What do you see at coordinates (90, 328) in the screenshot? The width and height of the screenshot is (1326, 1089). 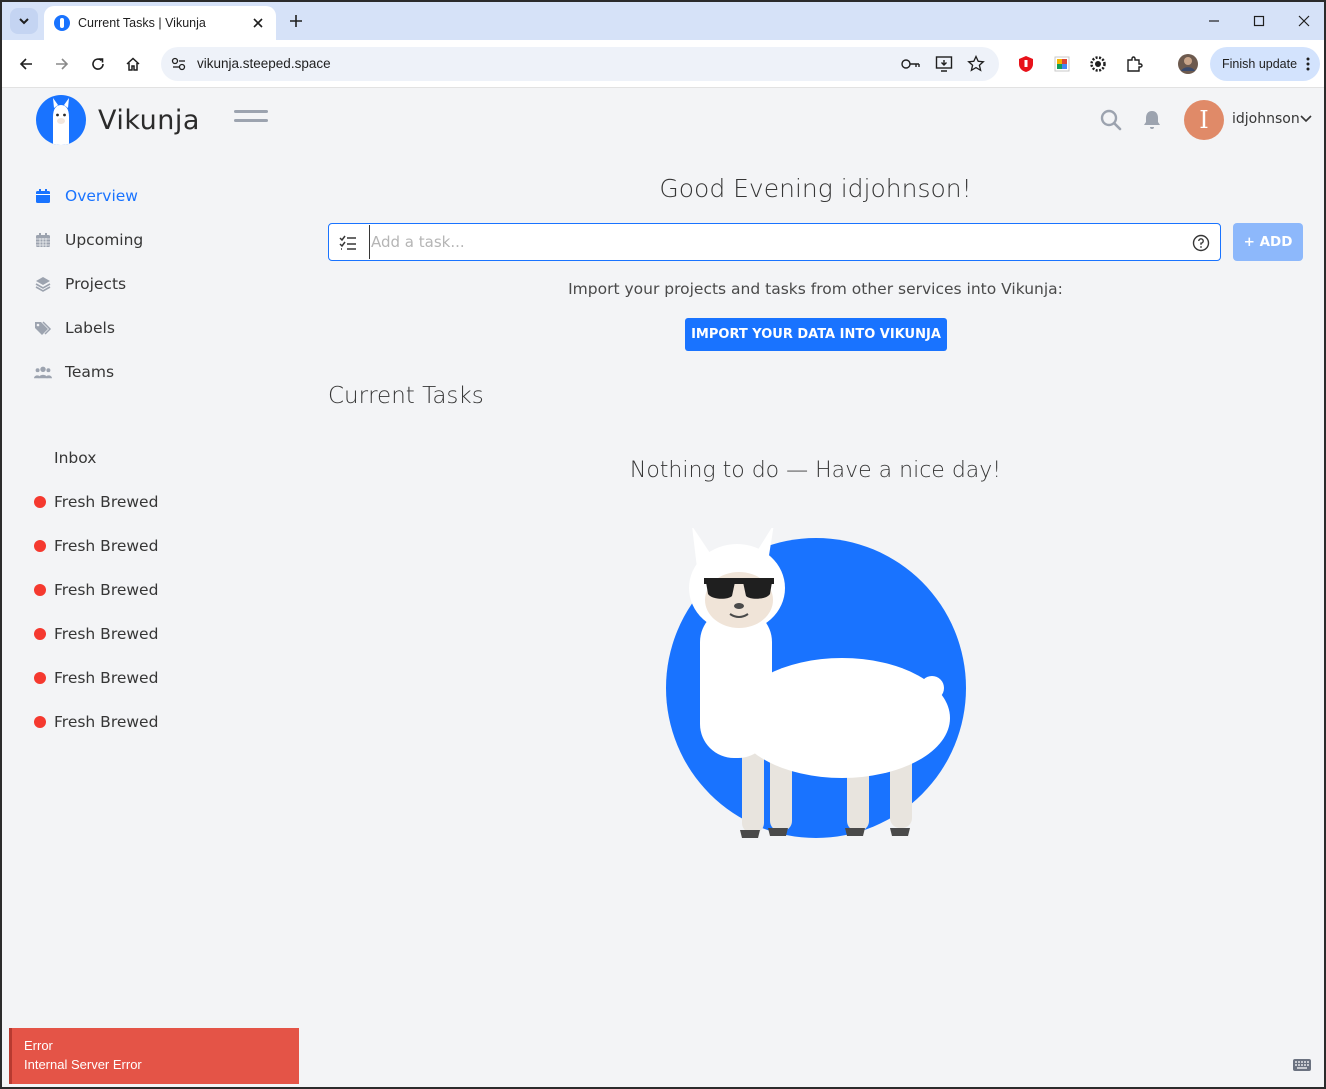 I see `sidebar-item-label: Labels` at bounding box center [90, 328].